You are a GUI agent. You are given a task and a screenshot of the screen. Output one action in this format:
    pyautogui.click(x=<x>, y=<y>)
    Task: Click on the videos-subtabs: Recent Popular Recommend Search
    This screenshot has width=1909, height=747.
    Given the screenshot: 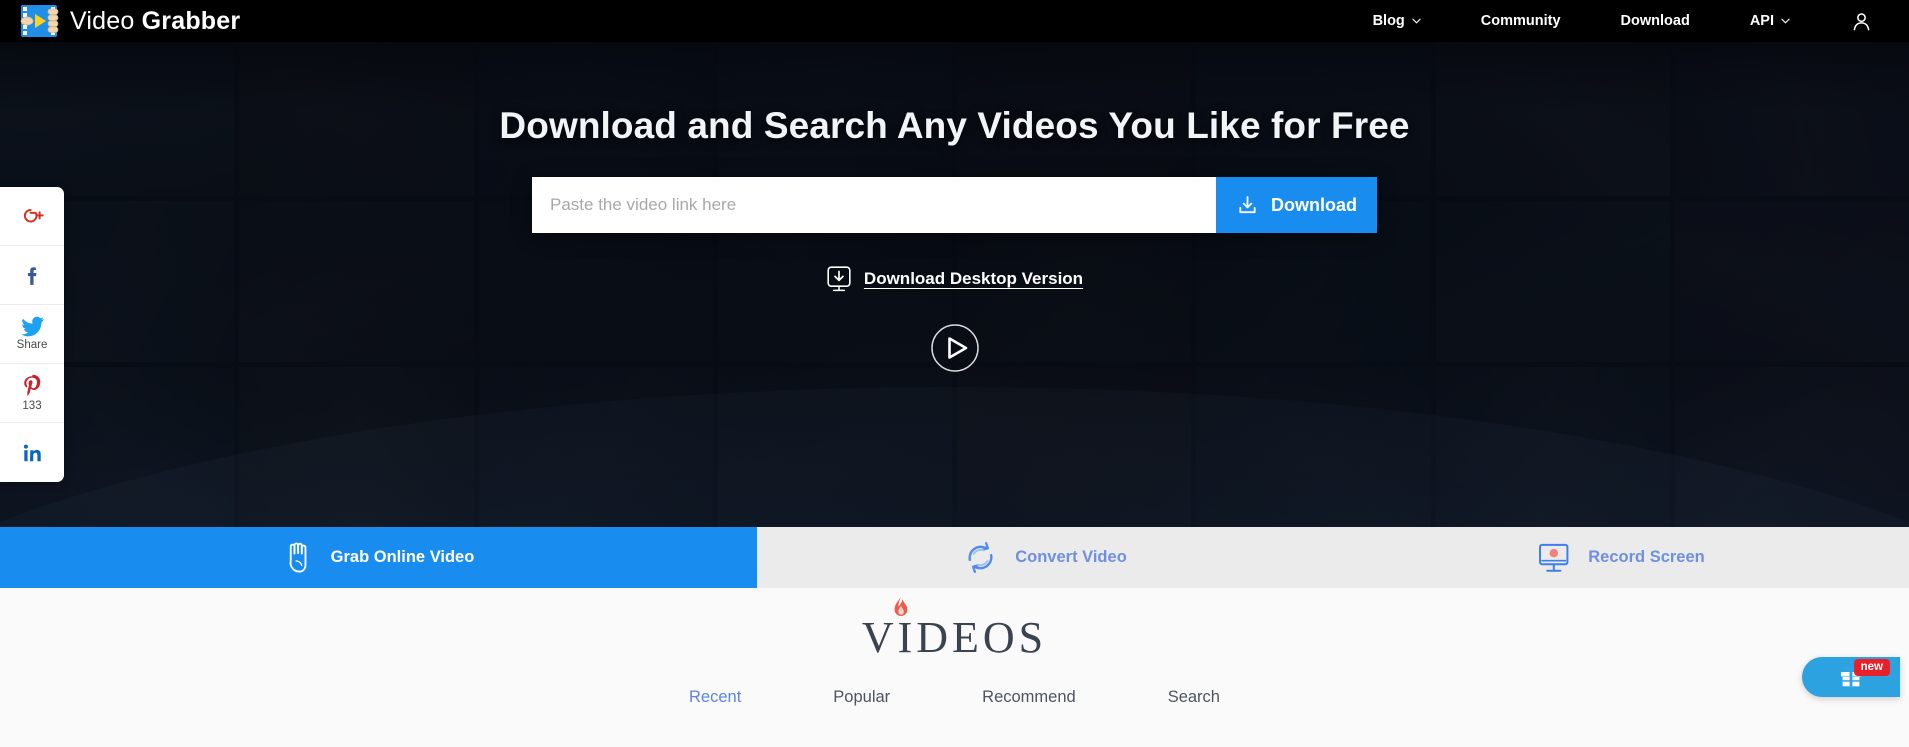 What is the action you would take?
    pyautogui.click(x=954, y=697)
    